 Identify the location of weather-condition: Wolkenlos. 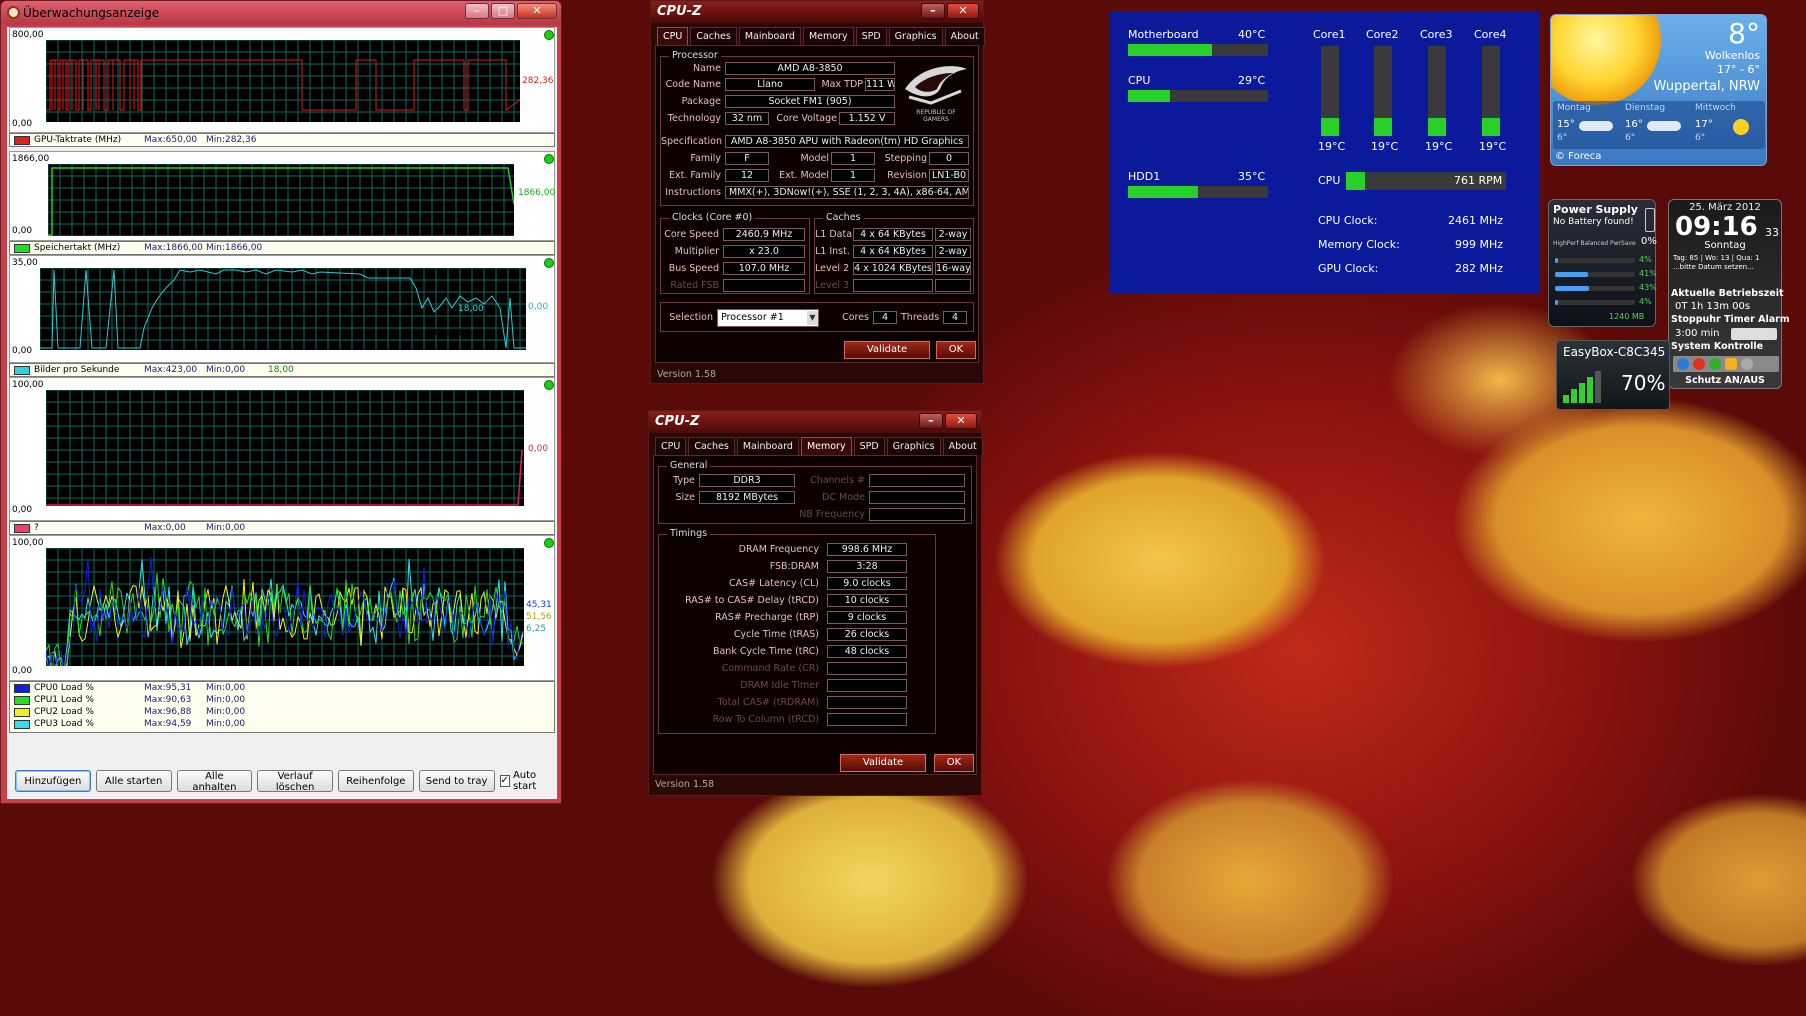
(1732, 55).